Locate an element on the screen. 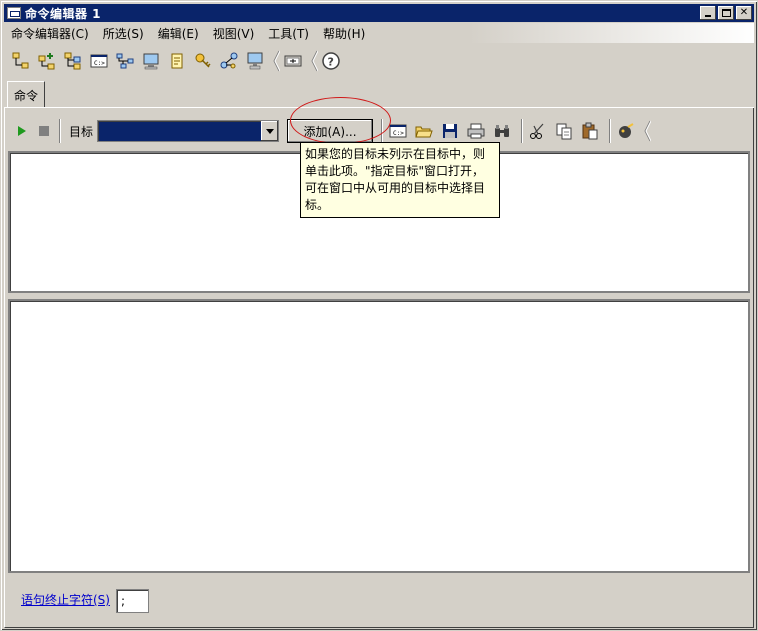  tab-strip: 命令 is located at coordinates (379, 93).